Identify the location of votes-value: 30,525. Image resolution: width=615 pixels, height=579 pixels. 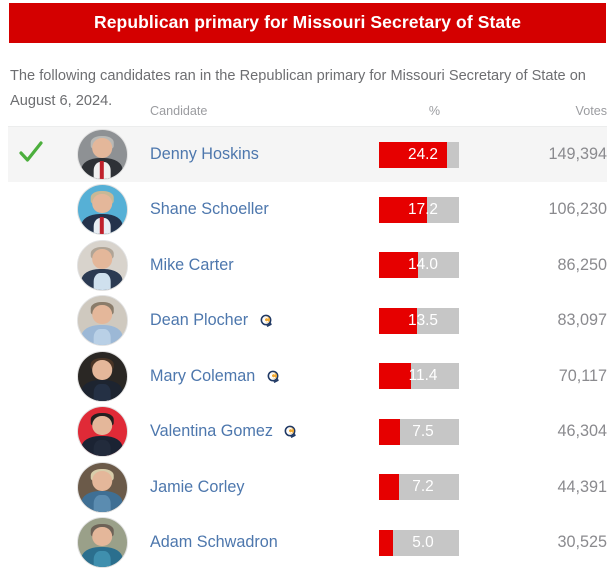
(582, 542).